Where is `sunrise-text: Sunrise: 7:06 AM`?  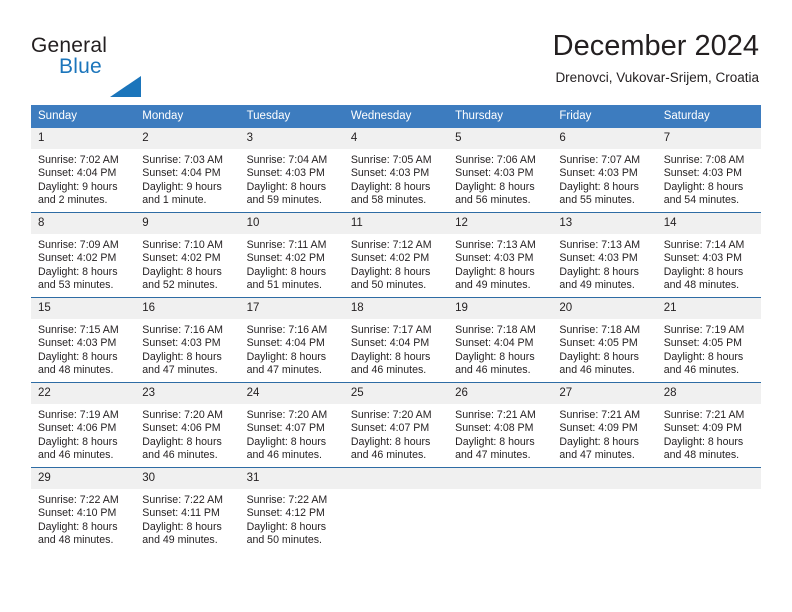 sunrise-text: Sunrise: 7:06 AM is located at coordinates (495, 160).